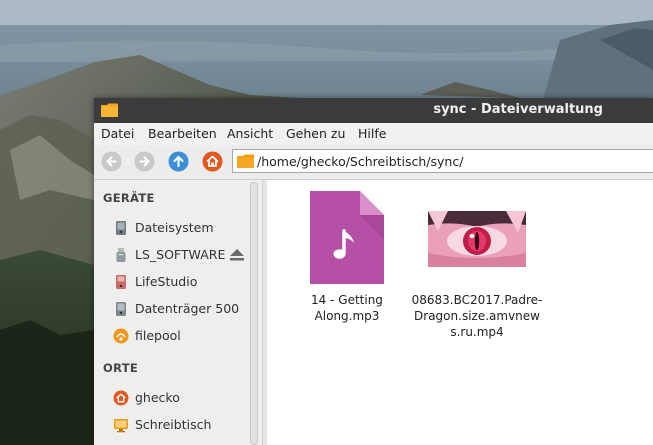 This screenshot has height=445, width=653. What do you see at coordinates (182, 133) in the screenshot?
I see `menu-bearbeiten: Bearbeiten` at bounding box center [182, 133].